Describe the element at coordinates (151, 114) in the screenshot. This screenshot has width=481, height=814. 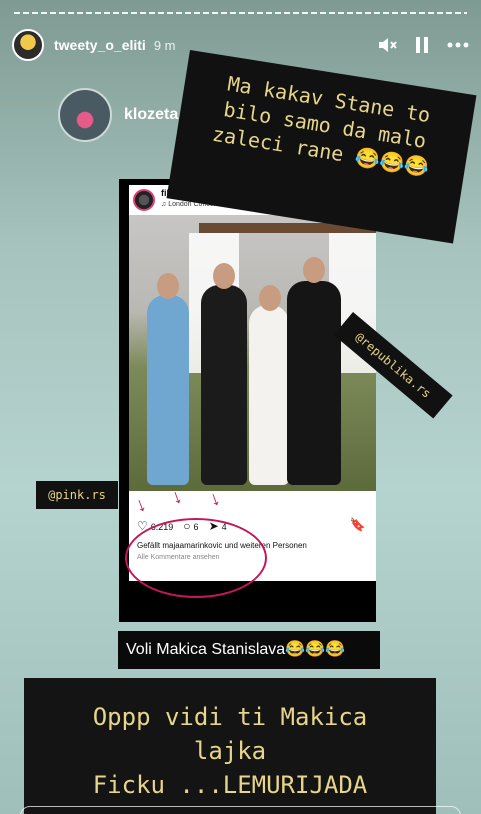
I see `shared-story-username: klozeta` at that location.